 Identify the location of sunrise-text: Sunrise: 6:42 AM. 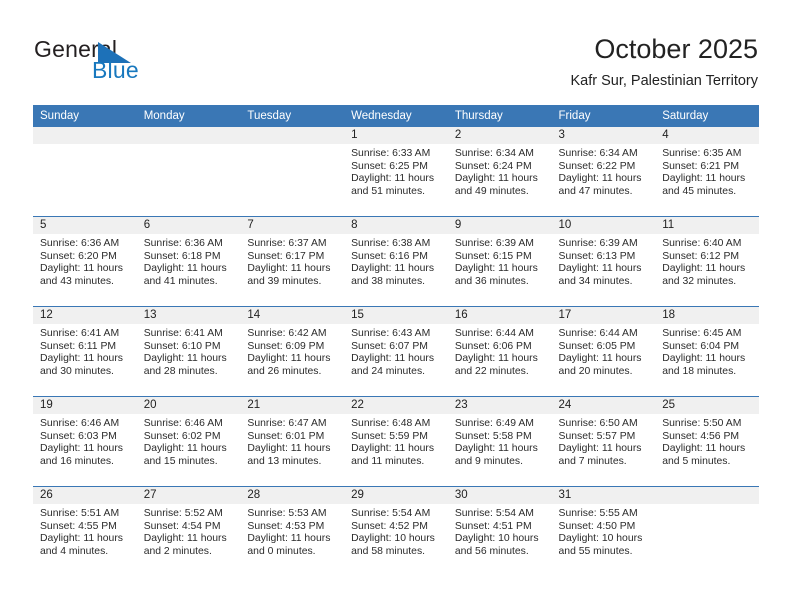
(287, 333).